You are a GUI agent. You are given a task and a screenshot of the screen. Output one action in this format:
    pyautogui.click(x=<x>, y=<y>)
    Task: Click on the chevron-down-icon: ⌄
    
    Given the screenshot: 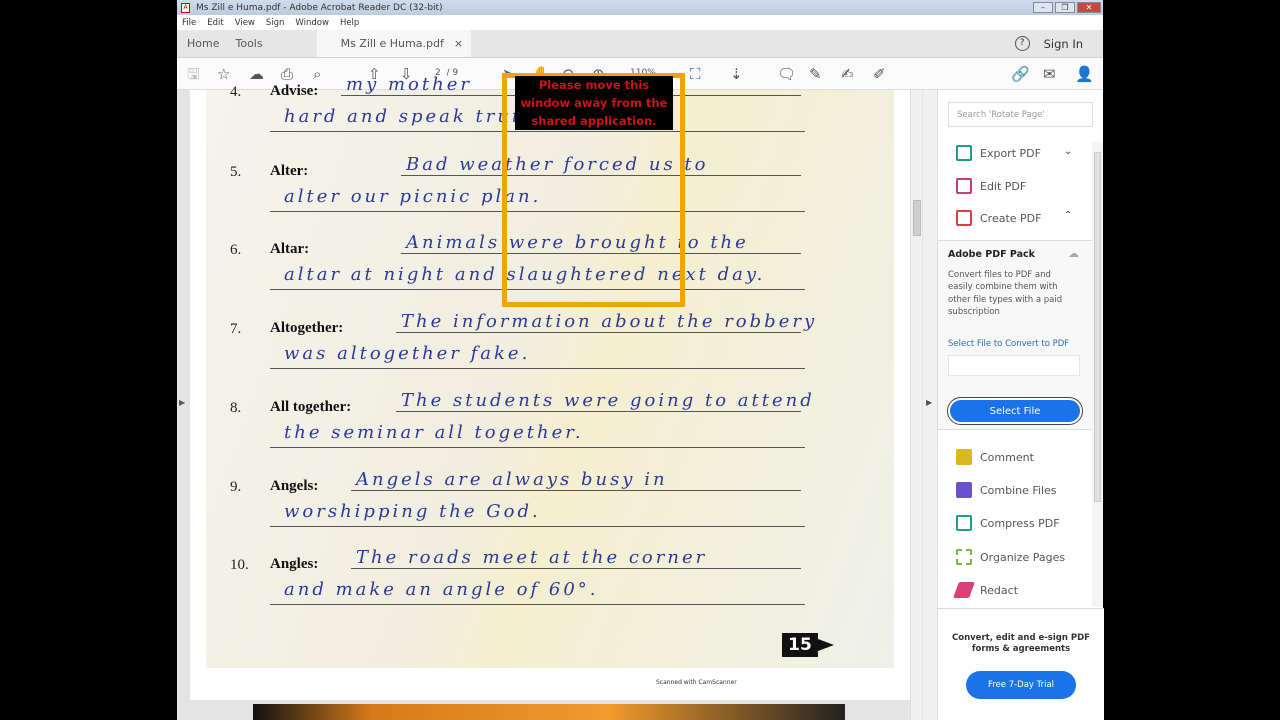 What is the action you would take?
    pyautogui.click(x=1068, y=151)
    